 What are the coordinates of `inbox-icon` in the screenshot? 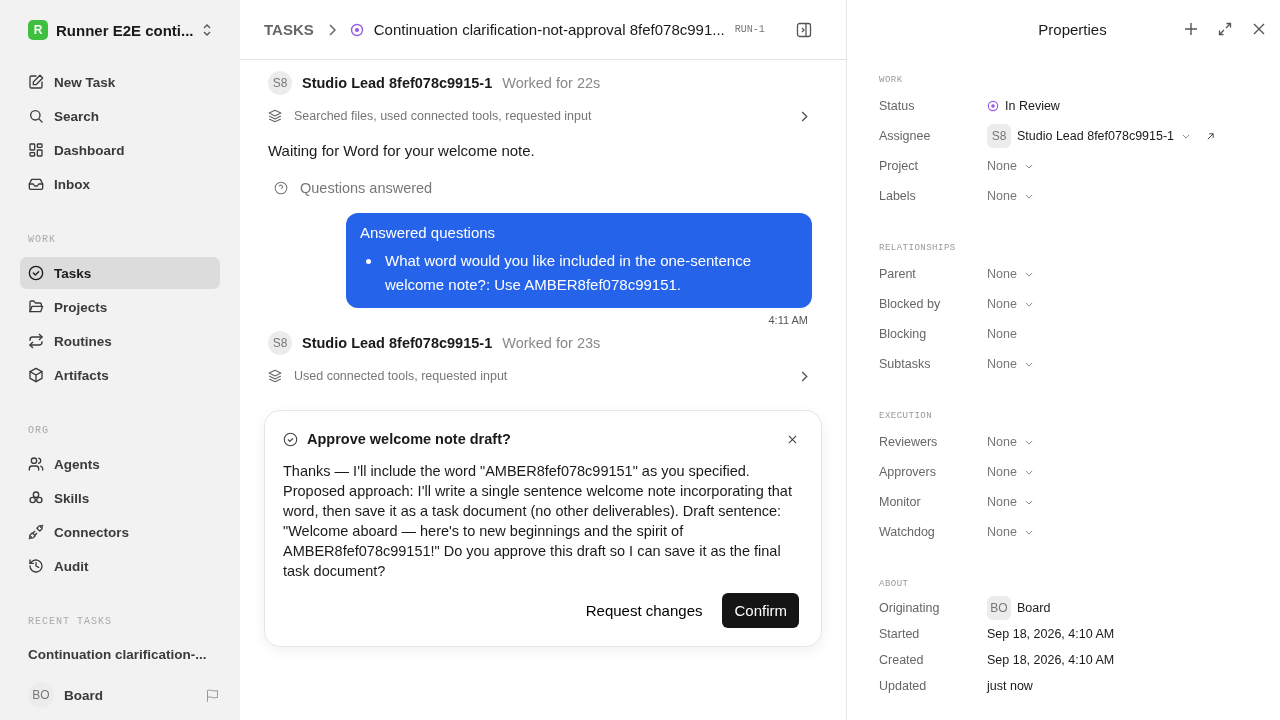 It's located at (36, 184).